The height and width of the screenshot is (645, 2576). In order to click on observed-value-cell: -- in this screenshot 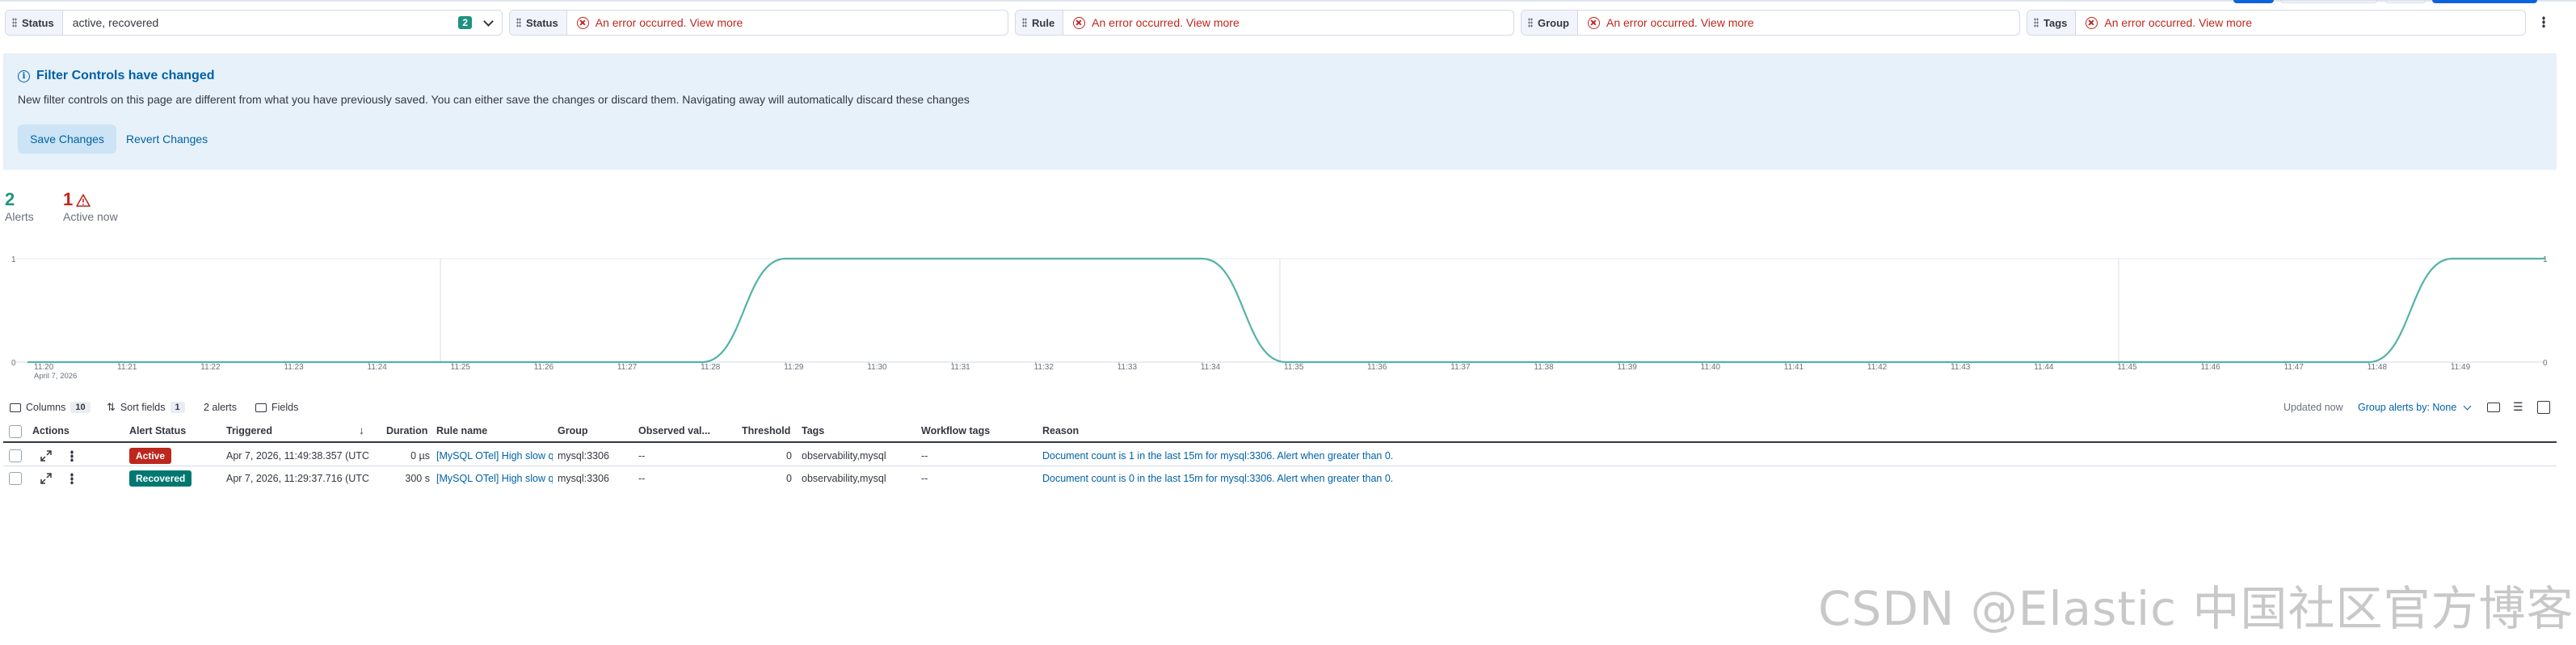, I will do `click(642, 456)`.